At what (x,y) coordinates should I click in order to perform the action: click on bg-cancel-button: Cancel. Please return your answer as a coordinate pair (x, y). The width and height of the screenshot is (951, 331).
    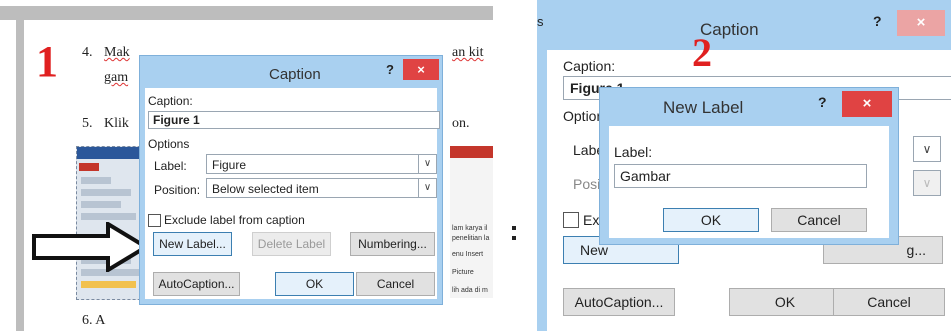
    Looking at the image, I should click on (889, 302).